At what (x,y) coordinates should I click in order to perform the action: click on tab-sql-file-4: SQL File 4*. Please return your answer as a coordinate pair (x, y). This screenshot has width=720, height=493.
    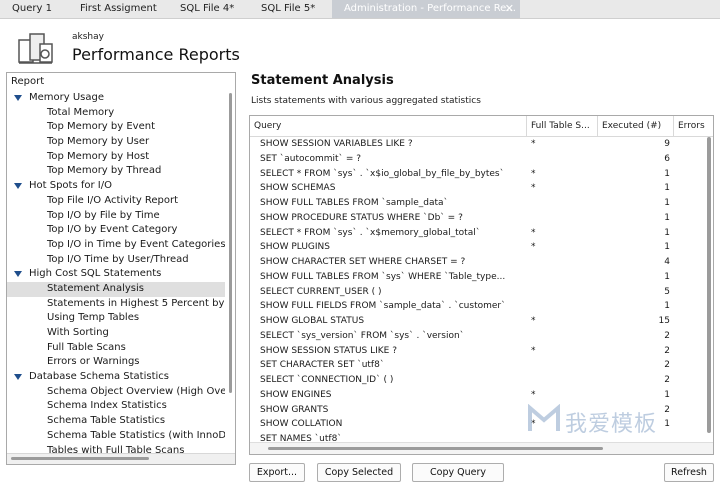
    Looking at the image, I should click on (208, 9).